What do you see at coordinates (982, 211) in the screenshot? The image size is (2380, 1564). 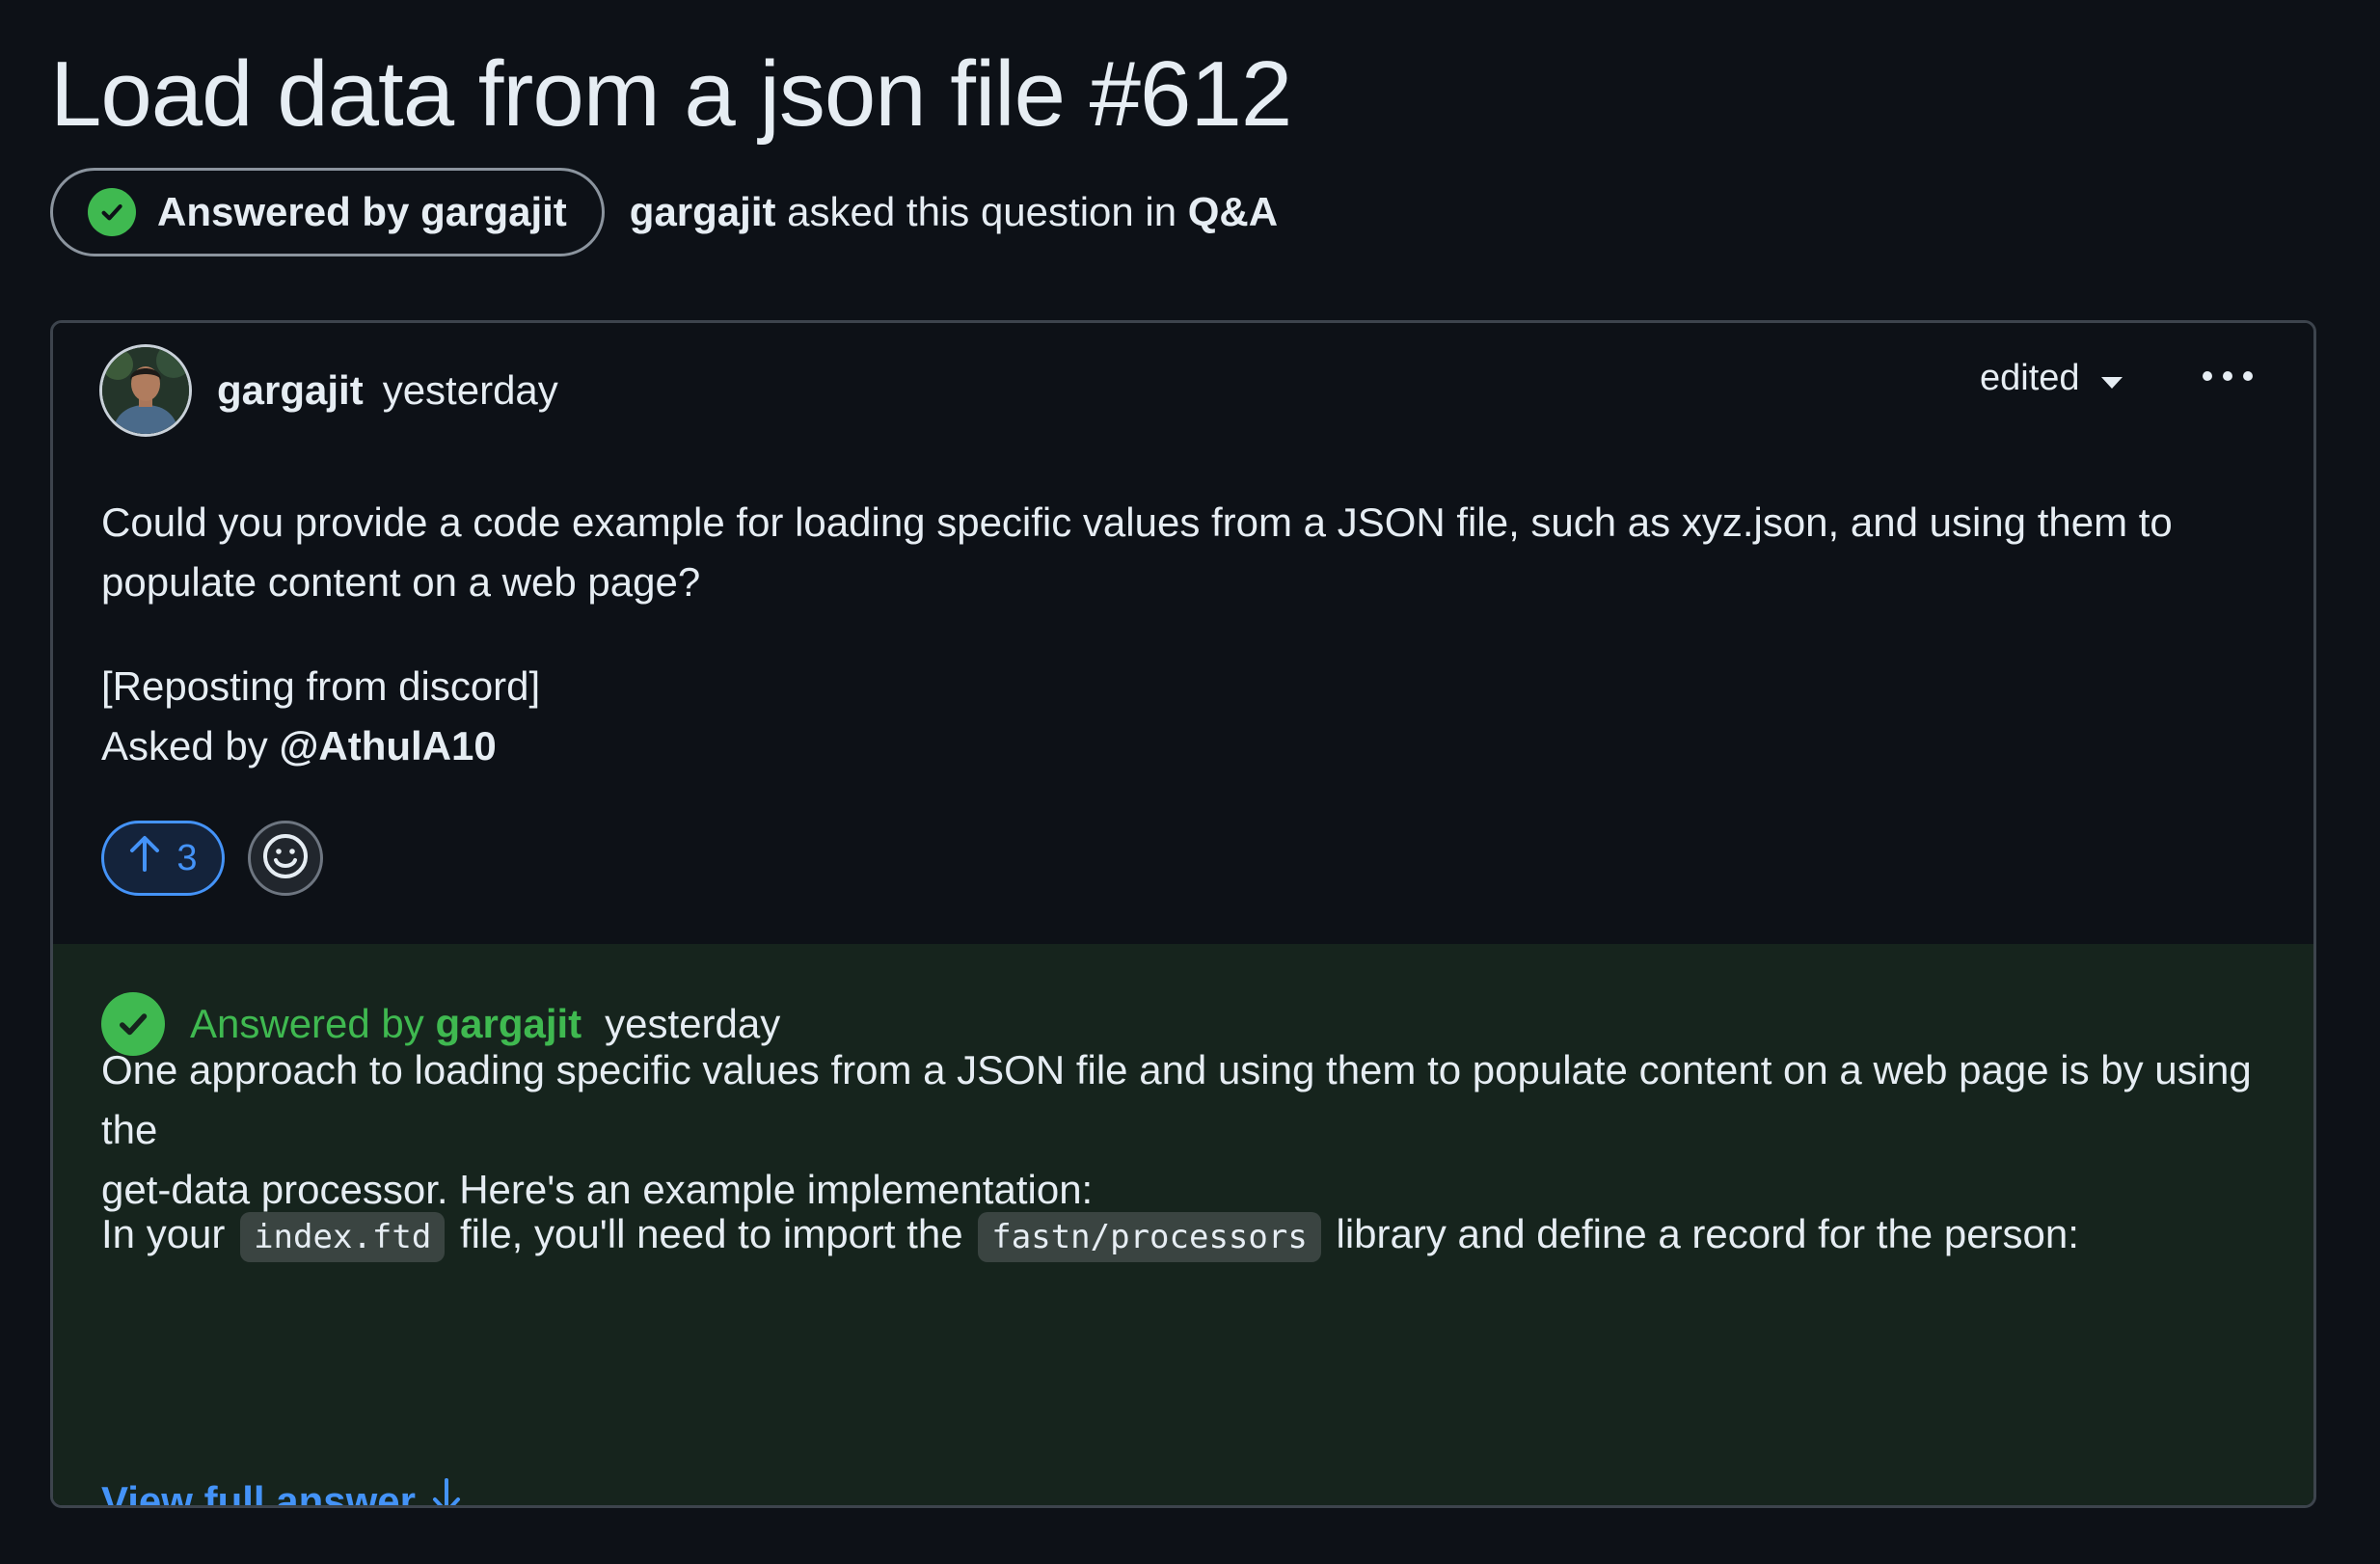 I see `asked-text: asked this question in` at bounding box center [982, 211].